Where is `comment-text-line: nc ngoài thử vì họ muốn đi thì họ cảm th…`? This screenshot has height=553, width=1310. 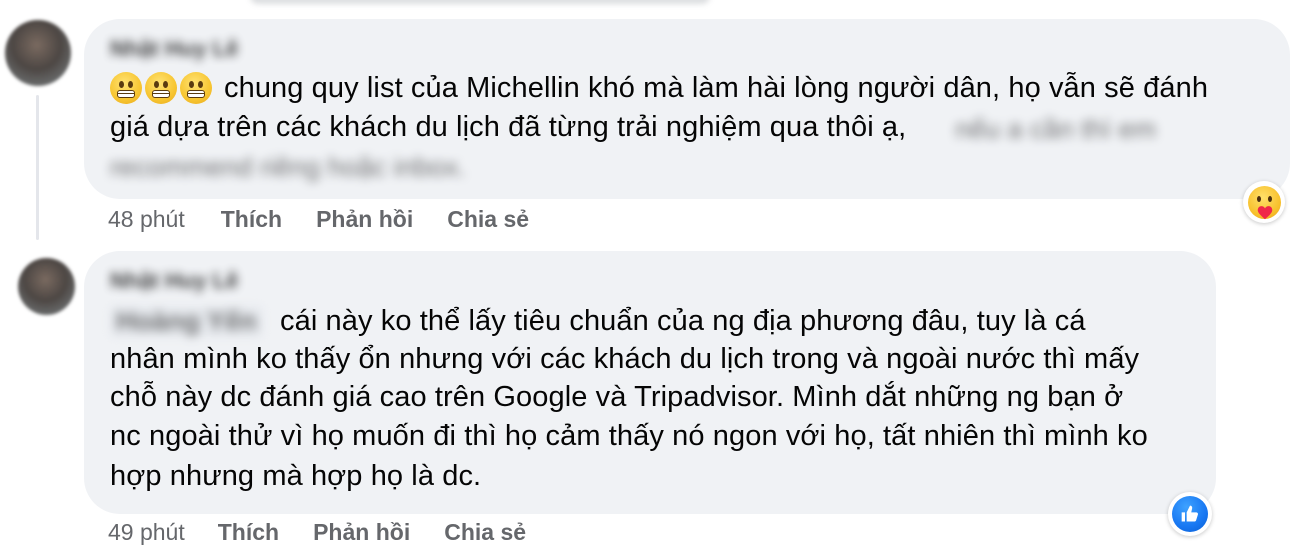
comment-text-line: nc ngoài thử vì họ muốn đi thì họ cảm th… is located at coordinates (629, 436).